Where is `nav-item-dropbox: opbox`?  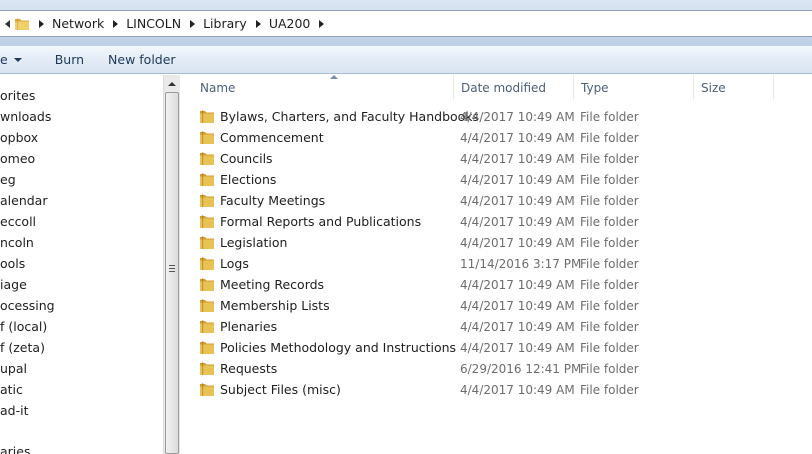 nav-item-dropbox: opbox is located at coordinates (19, 137).